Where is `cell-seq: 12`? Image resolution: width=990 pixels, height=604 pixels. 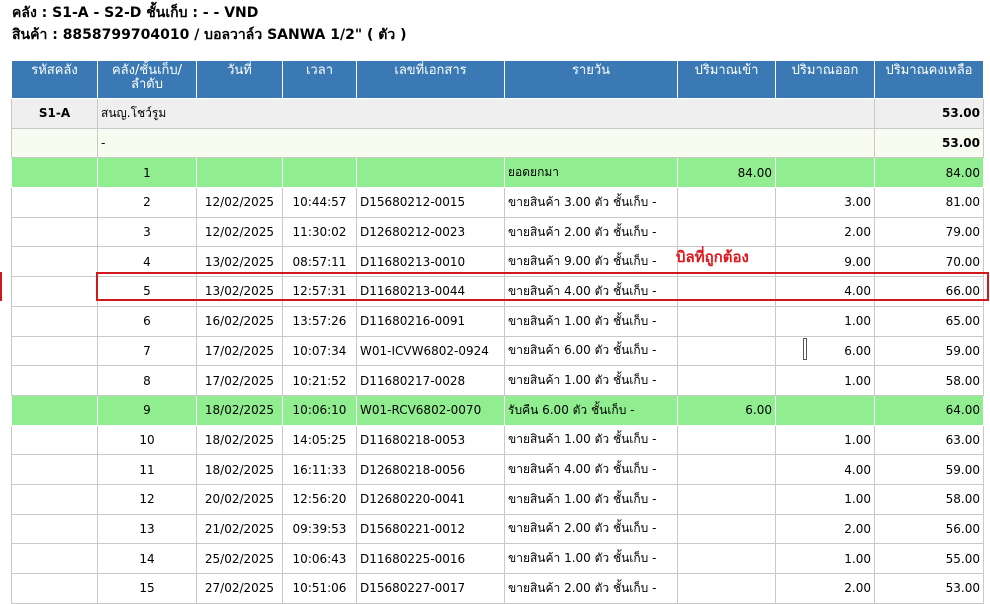 cell-seq: 12 is located at coordinates (147, 499).